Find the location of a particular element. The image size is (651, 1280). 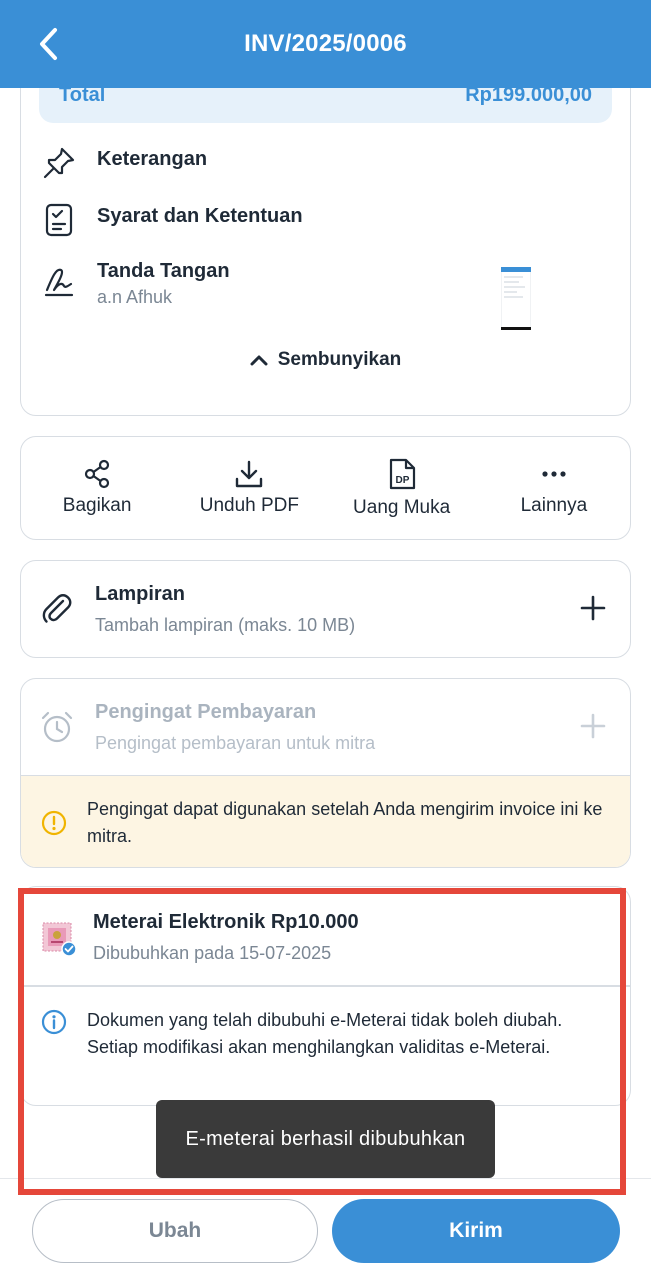

download-pdf-action: Unduh PDF is located at coordinates (249, 488).